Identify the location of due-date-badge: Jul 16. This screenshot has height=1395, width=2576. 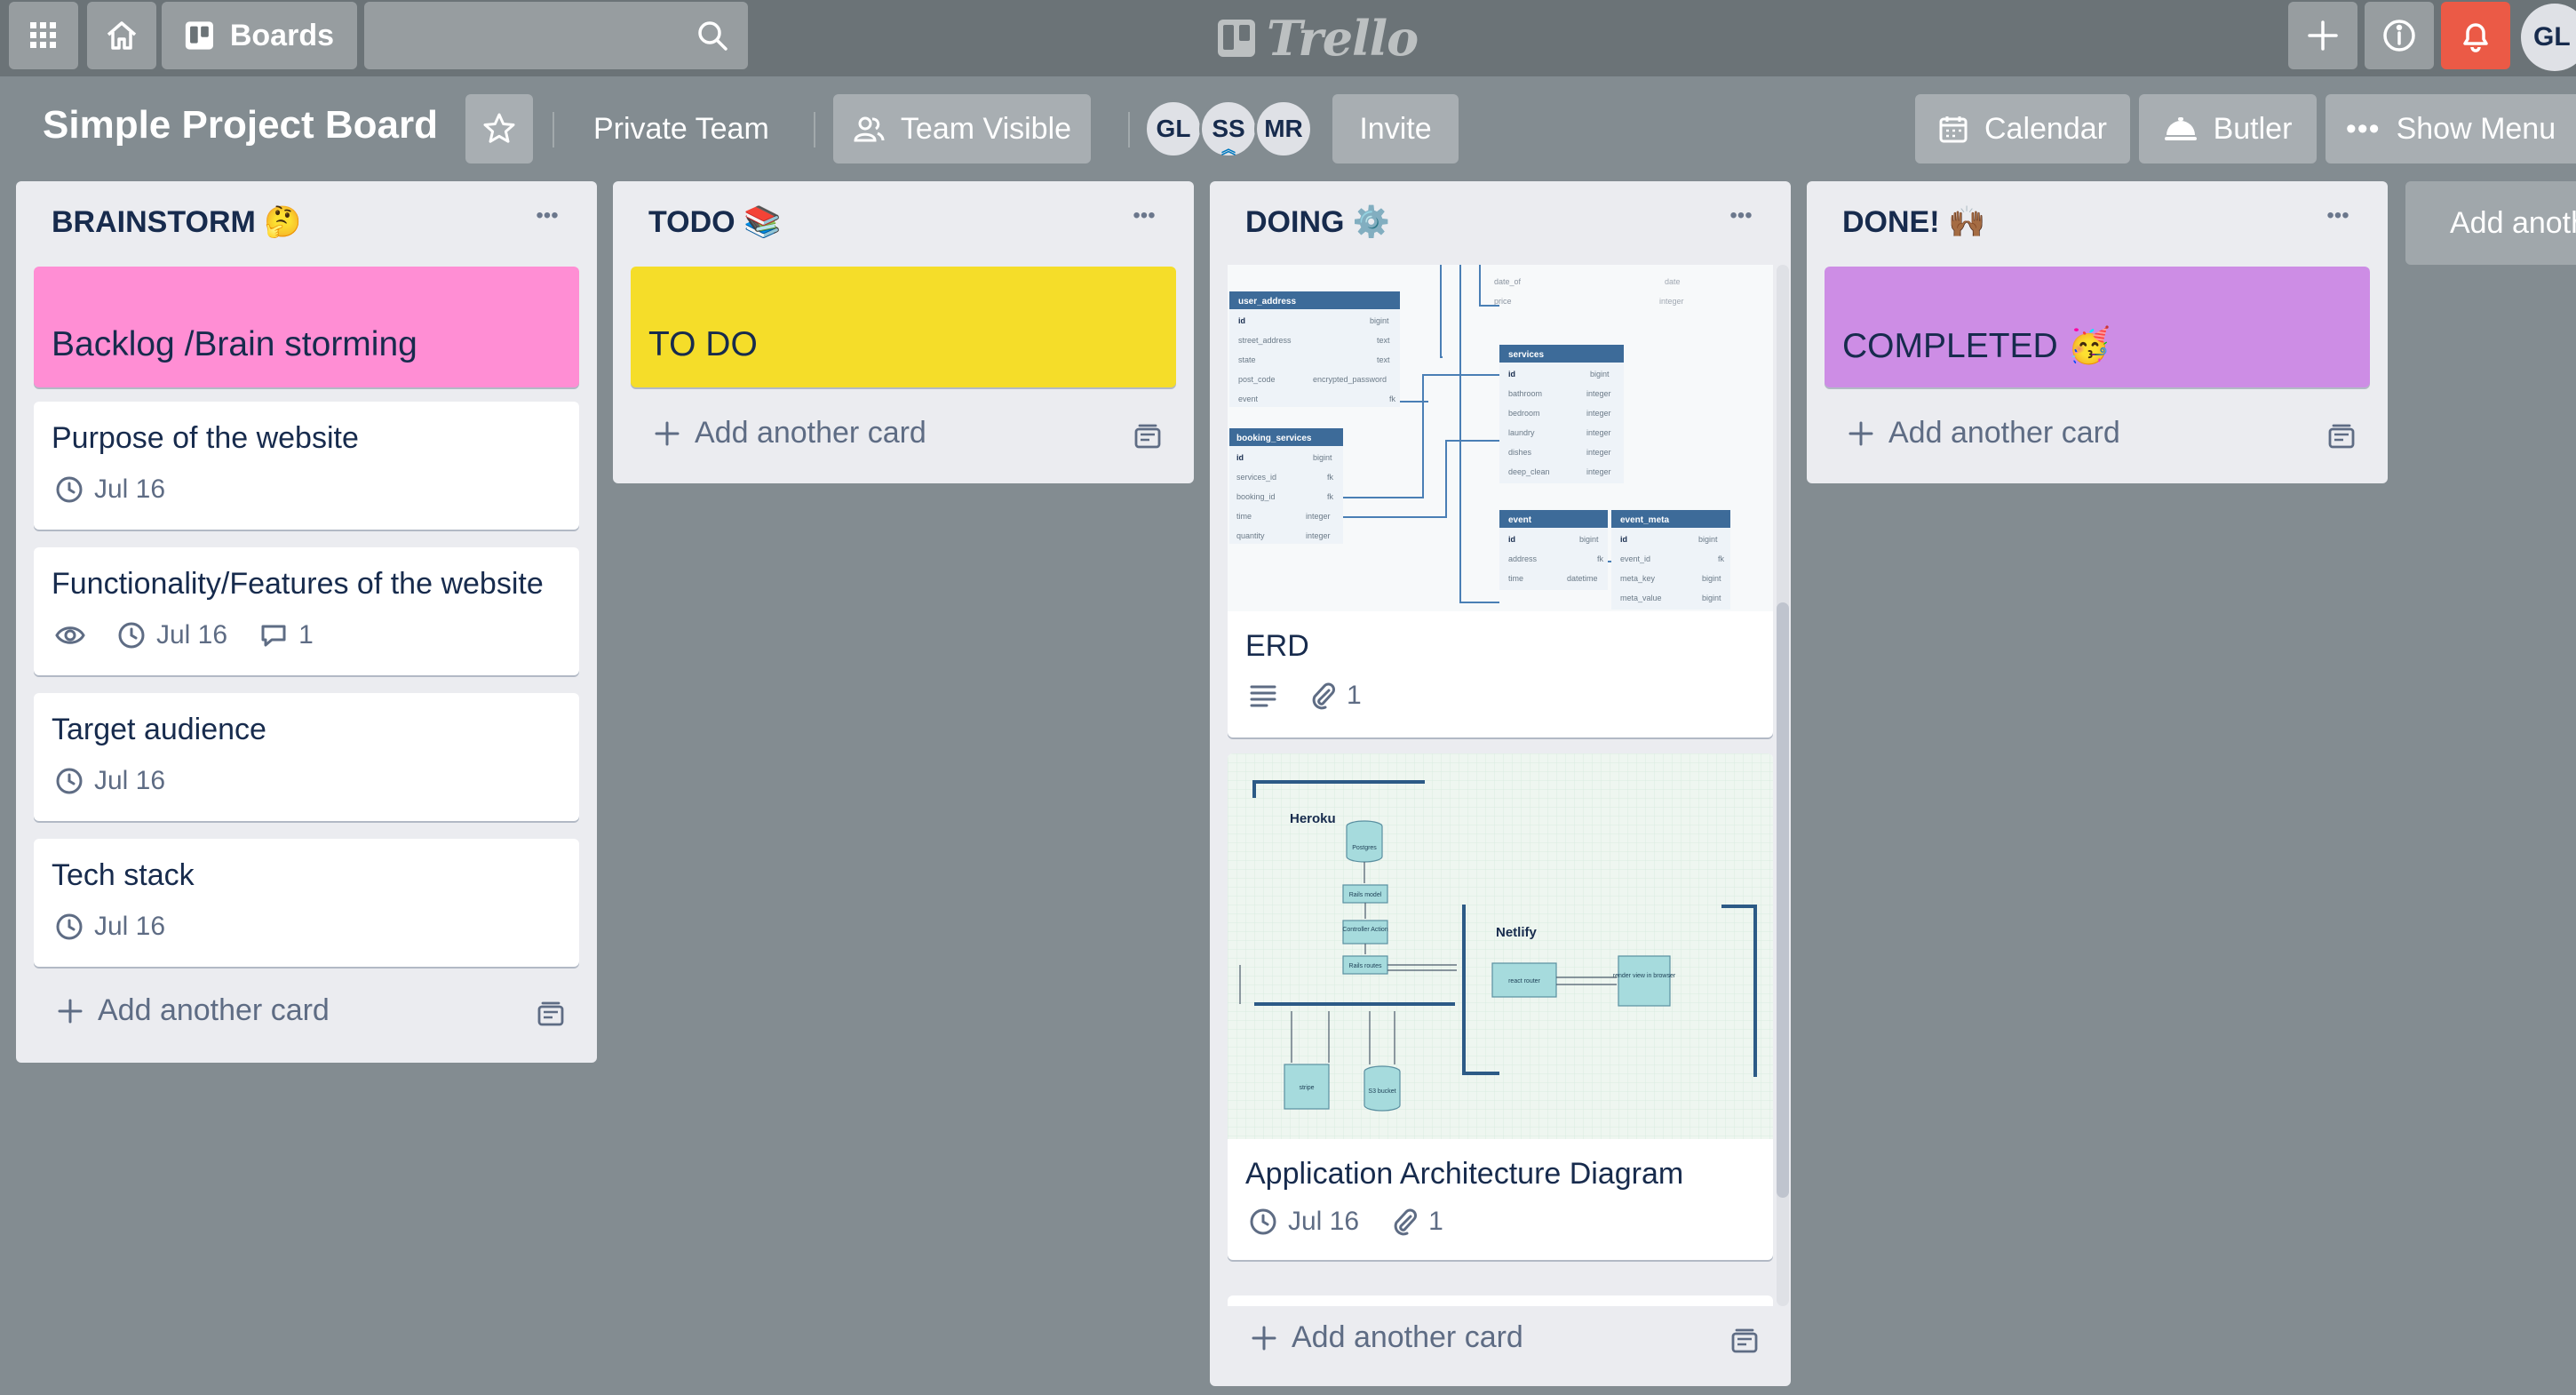
(1304, 1222).